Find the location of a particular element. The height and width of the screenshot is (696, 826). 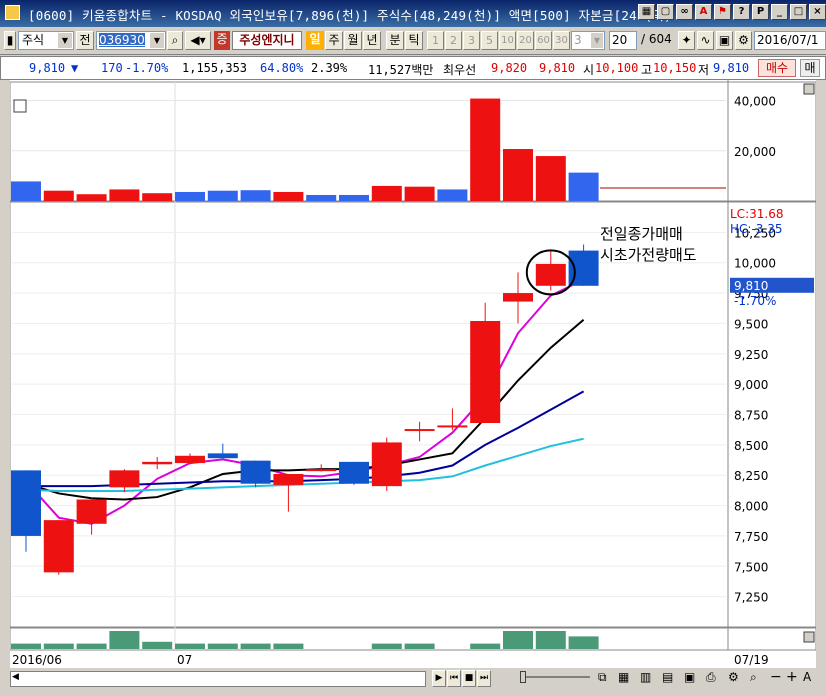

best-bid: 9,810 is located at coordinates (557, 68).